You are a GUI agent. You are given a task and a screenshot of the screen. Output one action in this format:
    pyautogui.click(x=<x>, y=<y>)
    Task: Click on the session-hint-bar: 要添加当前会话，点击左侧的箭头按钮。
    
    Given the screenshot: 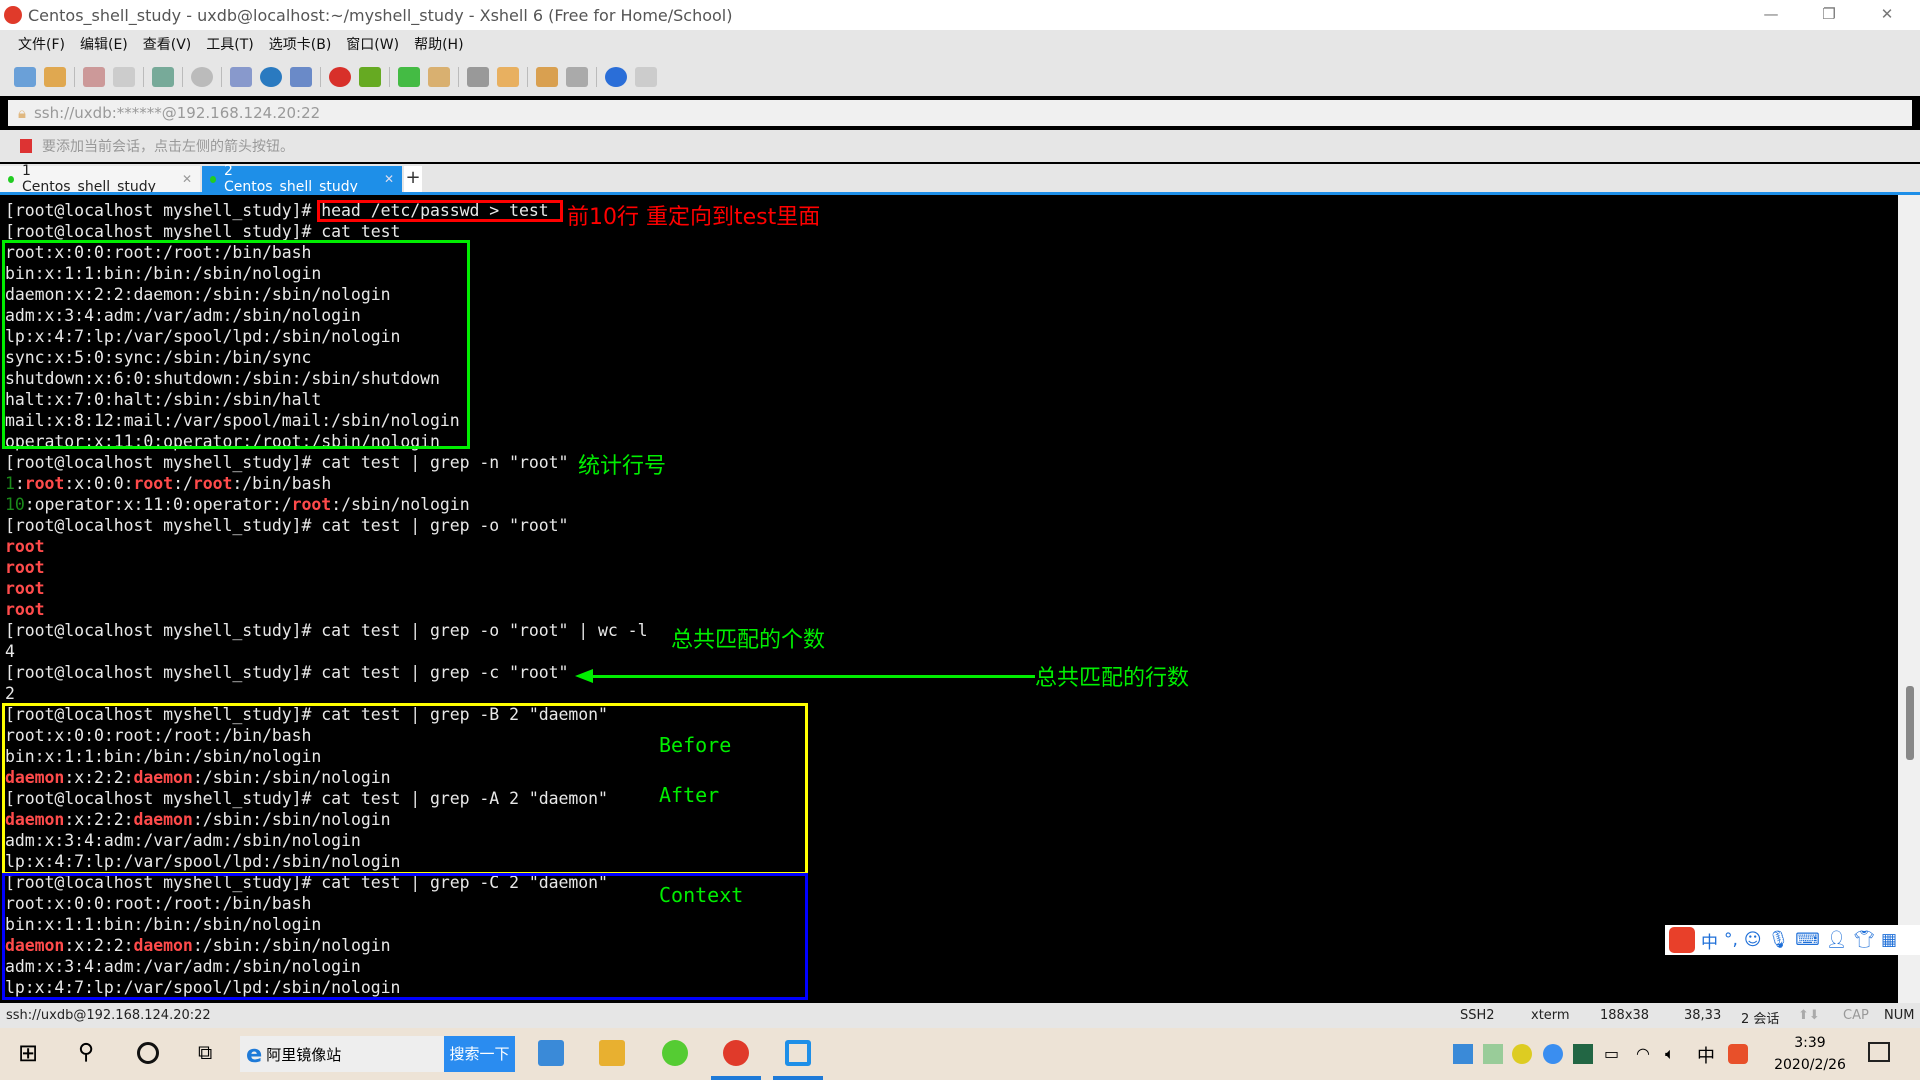 What is the action you would take?
    pyautogui.click(x=960, y=146)
    